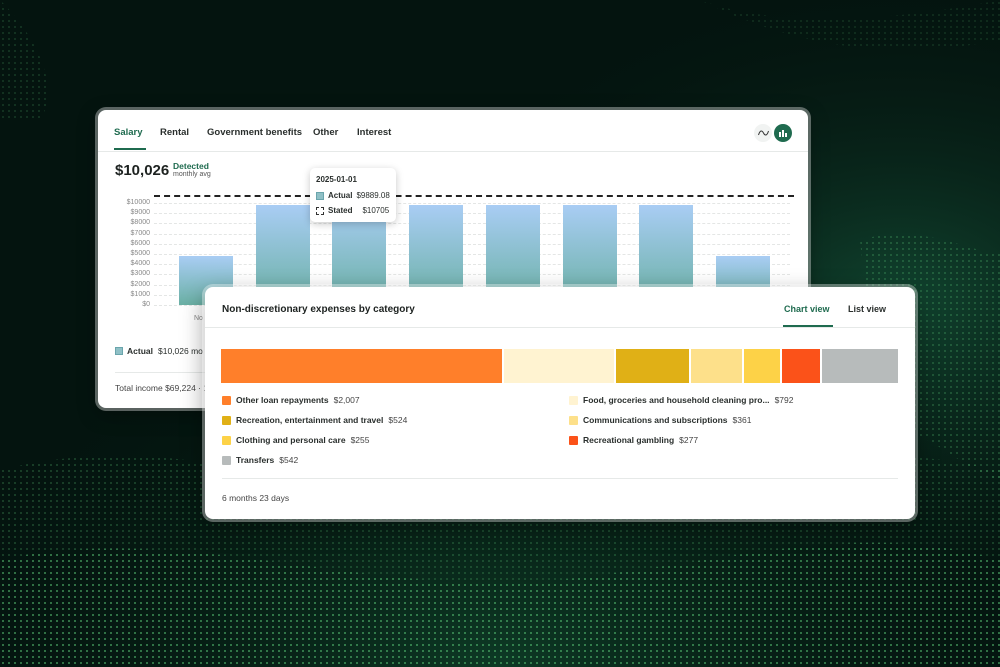 The height and width of the screenshot is (667, 1000). I want to click on stated-income-line, so click(474, 196).